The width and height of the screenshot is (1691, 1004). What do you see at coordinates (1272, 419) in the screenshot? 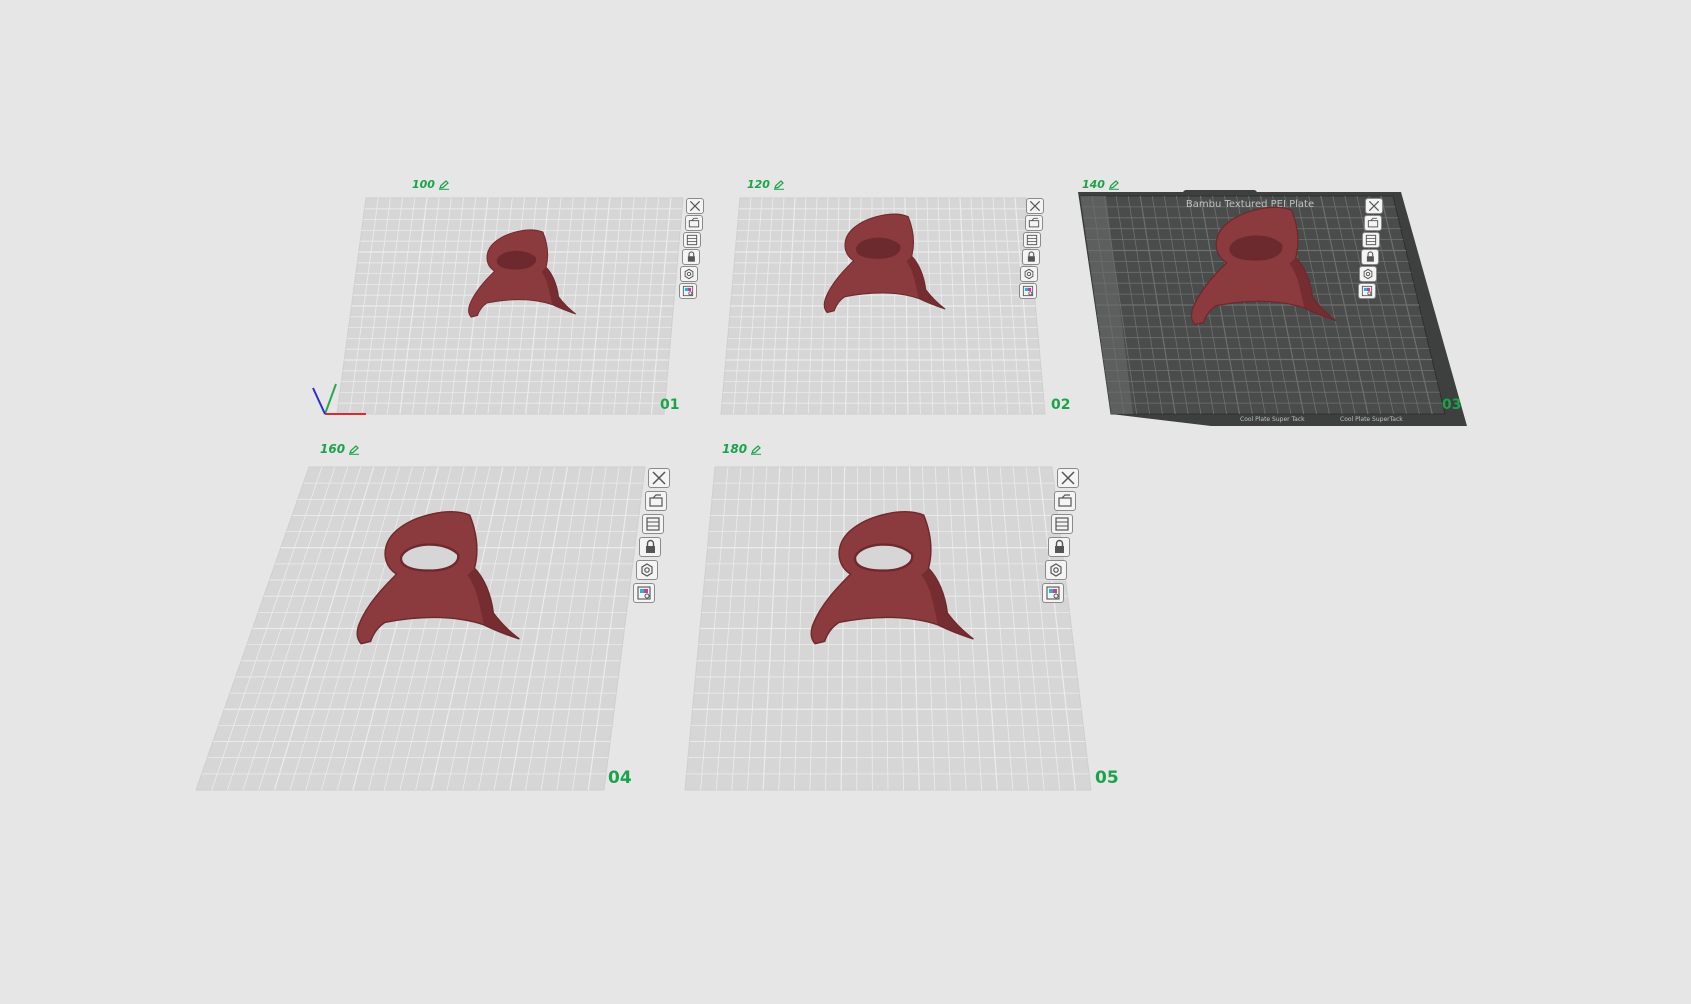
I see `plate-type-bottom-left: Cool Plate Super Tack` at bounding box center [1272, 419].